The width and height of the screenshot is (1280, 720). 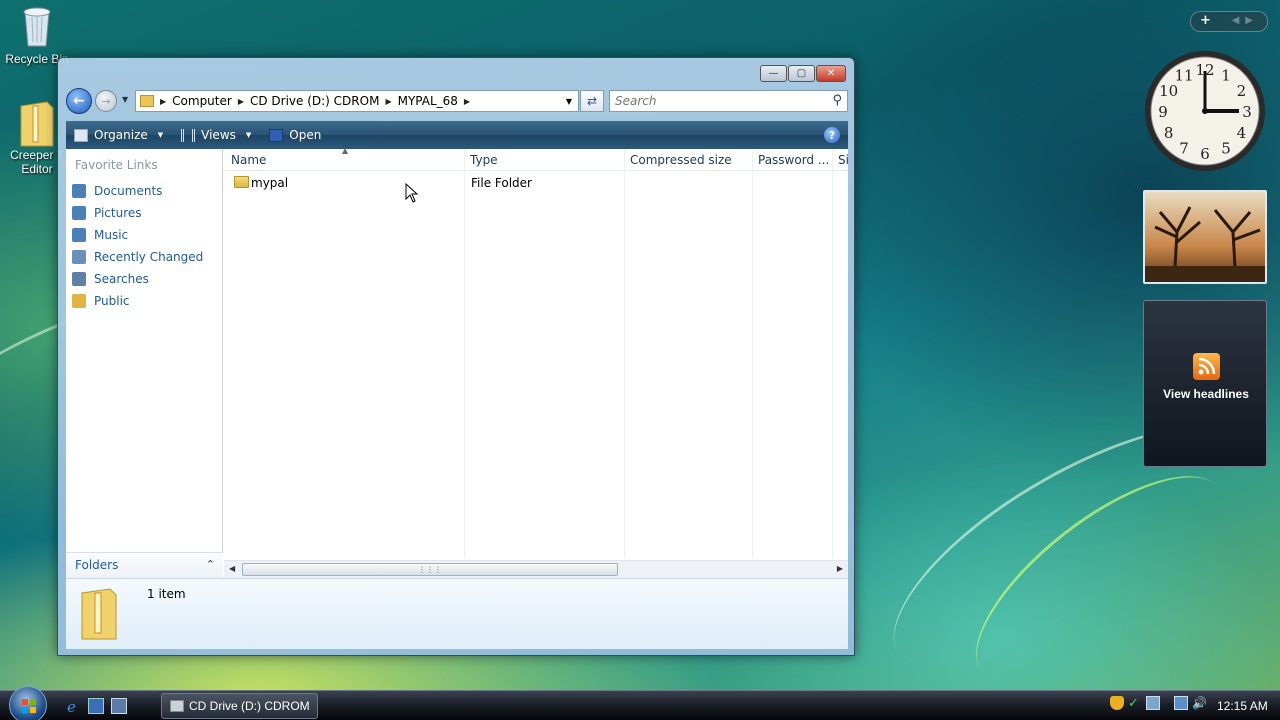 What do you see at coordinates (79, 191) in the screenshot?
I see `documents-icon` at bounding box center [79, 191].